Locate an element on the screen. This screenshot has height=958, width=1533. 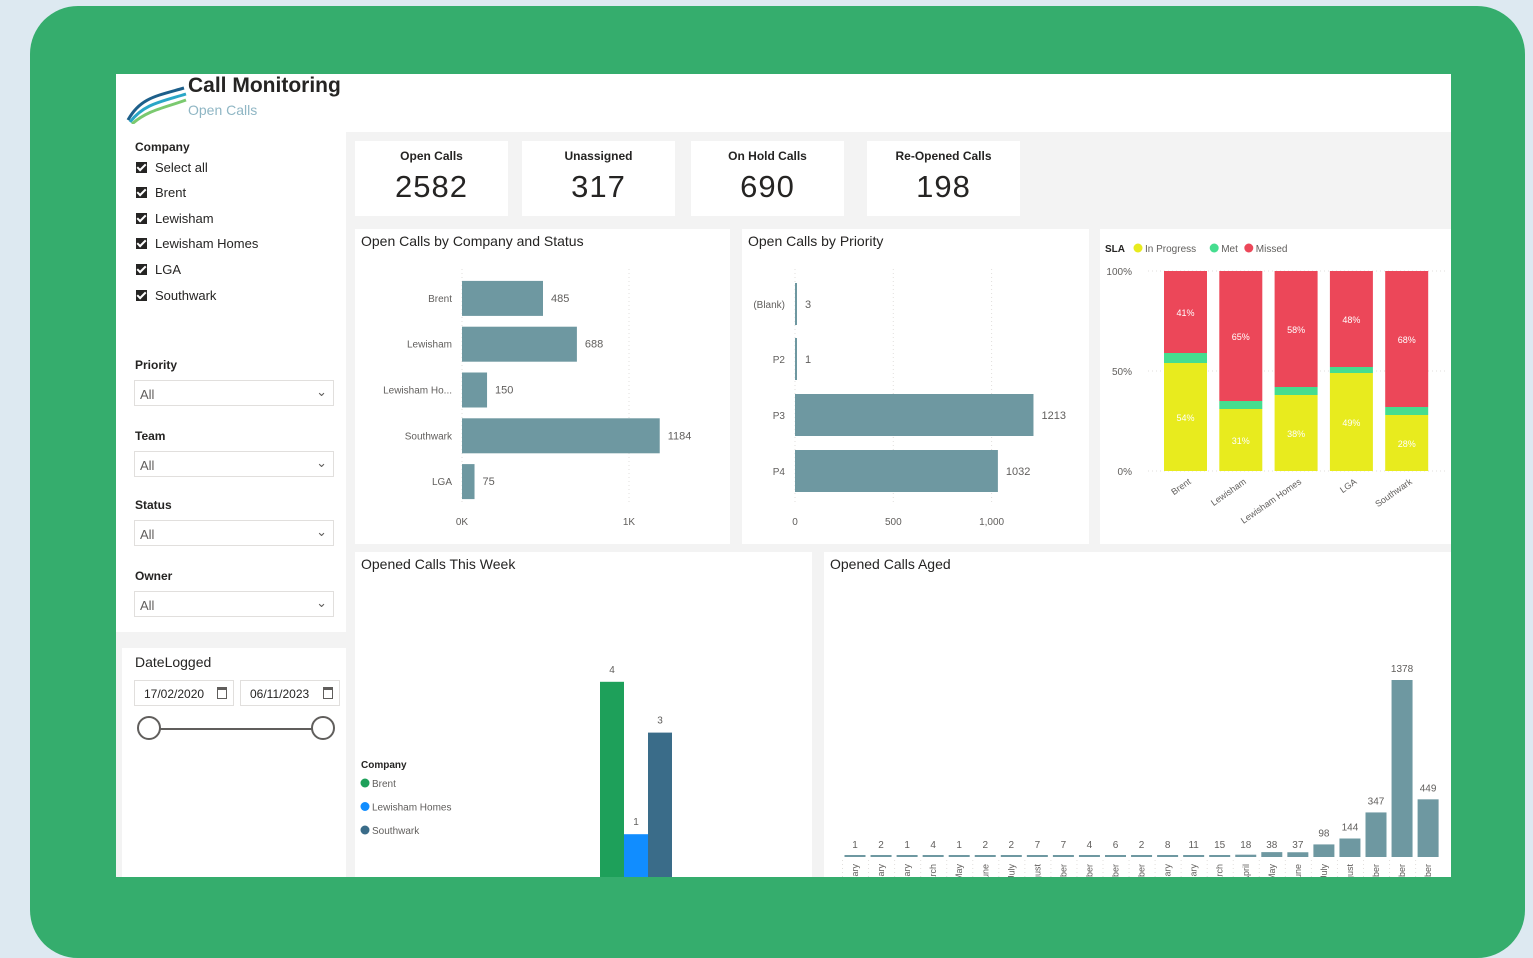
category-label: Brent is located at coordinates (440, 299).